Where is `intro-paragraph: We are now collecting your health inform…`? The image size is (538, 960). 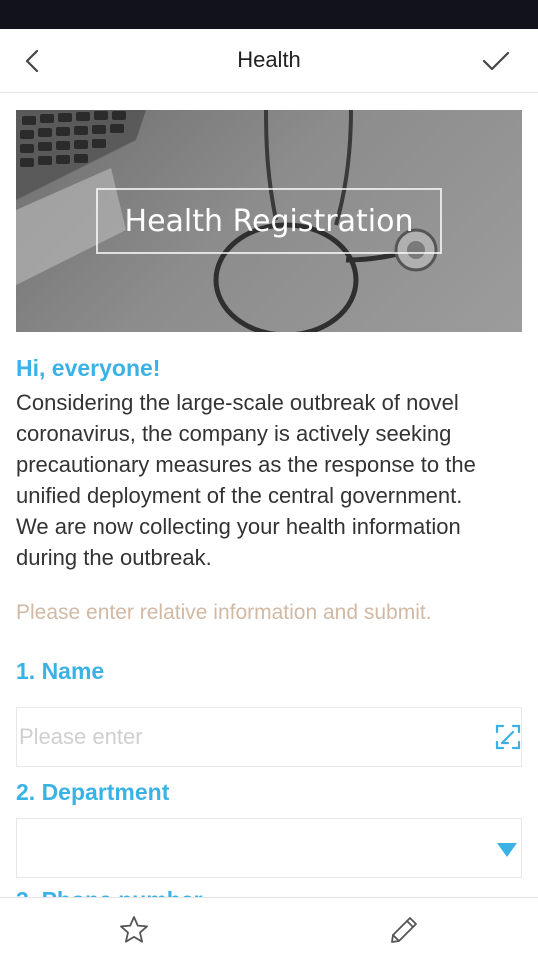
intro-paragraph: We are now collecting your health inform… is located at coordinates (238, 542).